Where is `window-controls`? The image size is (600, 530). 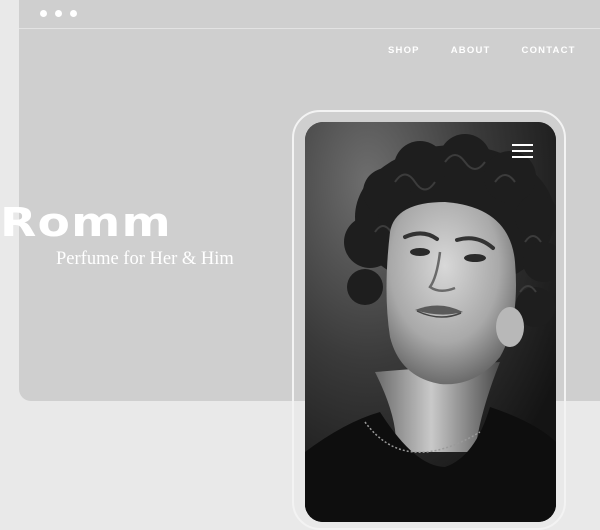 window-controls is located at coordinates (58, 13).